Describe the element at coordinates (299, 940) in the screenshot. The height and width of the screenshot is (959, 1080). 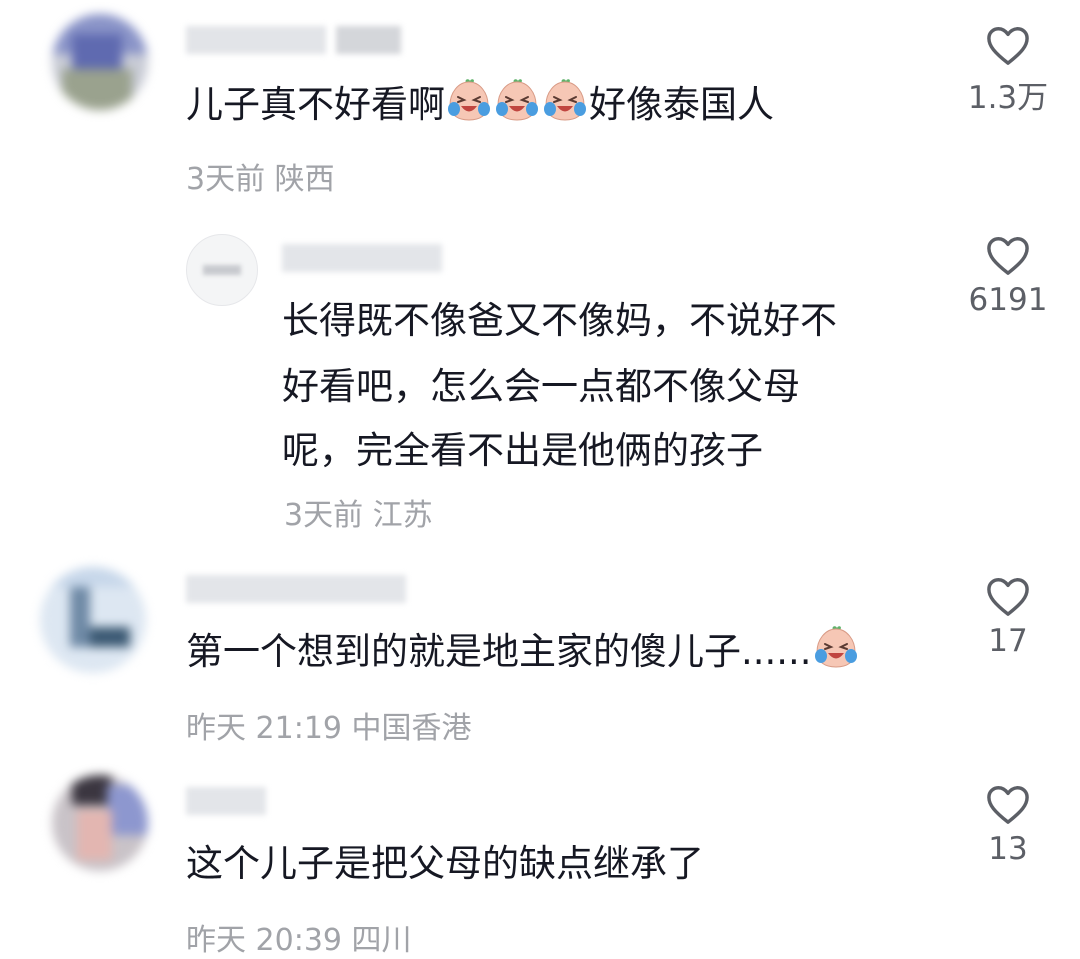
I see `comment-meta: 昨天 20:39 四川` at that location.